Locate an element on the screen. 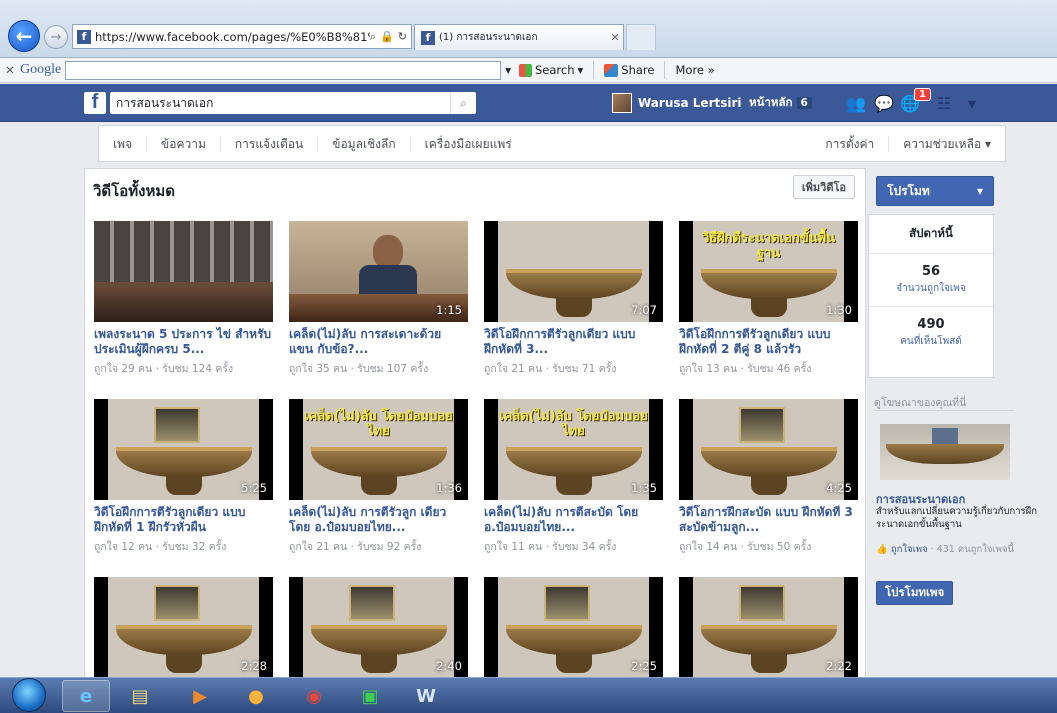  video-thumbnail: เคล็ด(ไม่)ลับ โดยป๋อมบอยไทย 1:36 is located at coordinates (378, 449).